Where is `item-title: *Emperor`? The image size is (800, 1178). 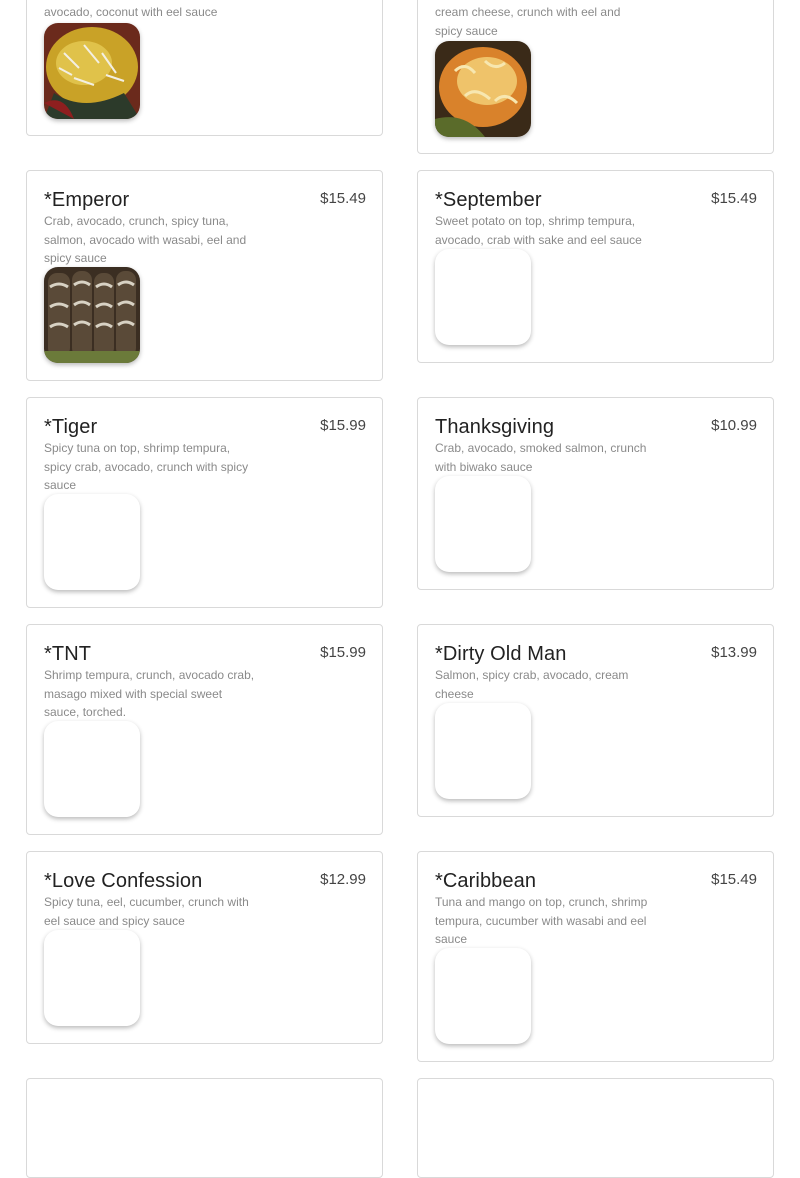
item-title: *Emperor is located at coordinates (87, 200).